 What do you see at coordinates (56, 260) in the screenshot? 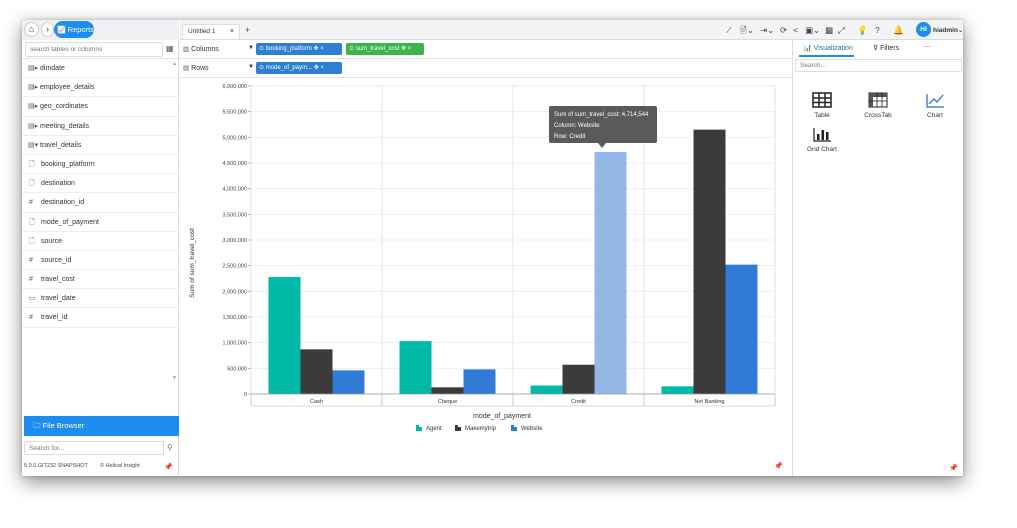
I see `tree-label: source_id` at bounding box center [56, 260].